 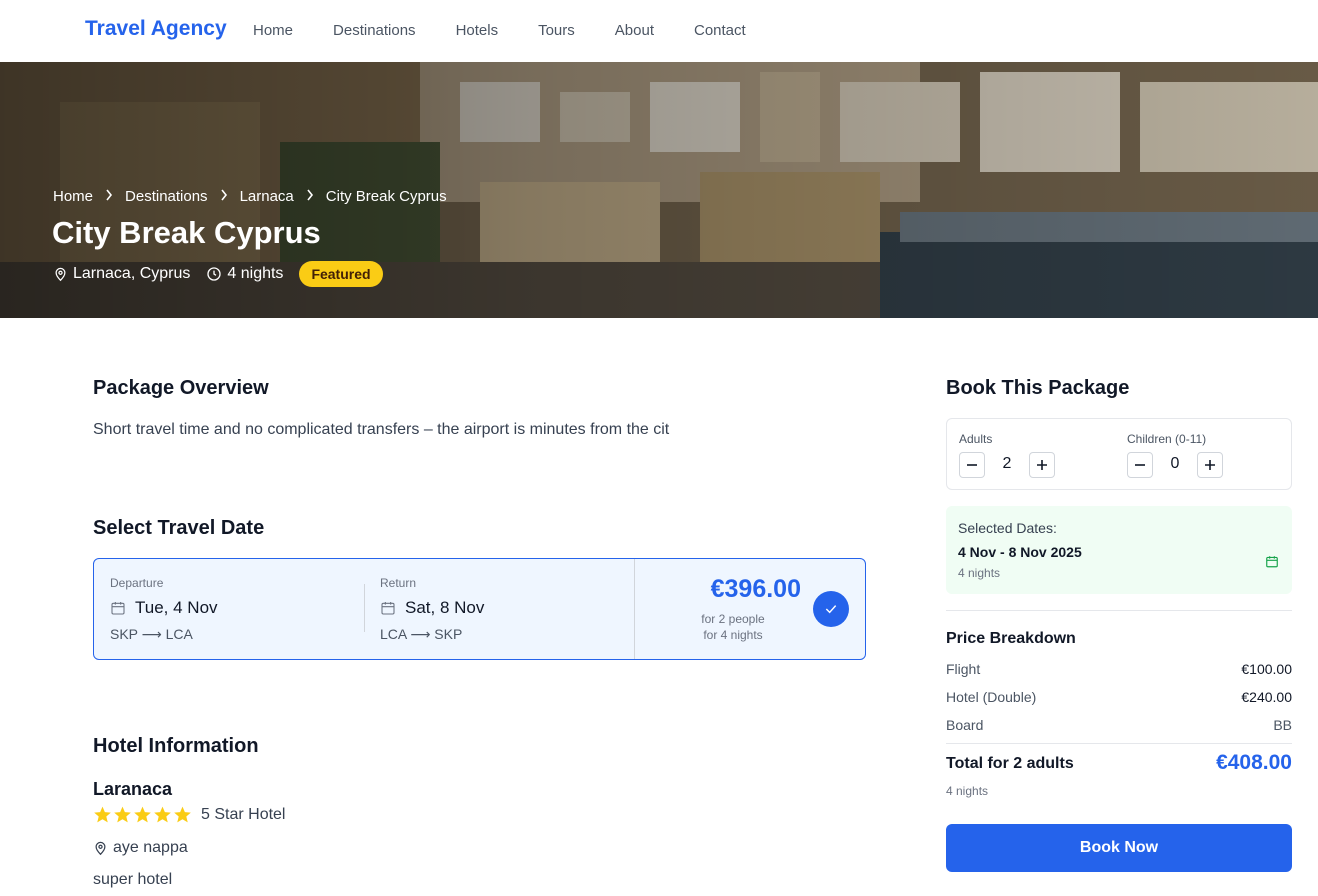 I want to click on adults-label: Adults, so click(x=976, y=439).